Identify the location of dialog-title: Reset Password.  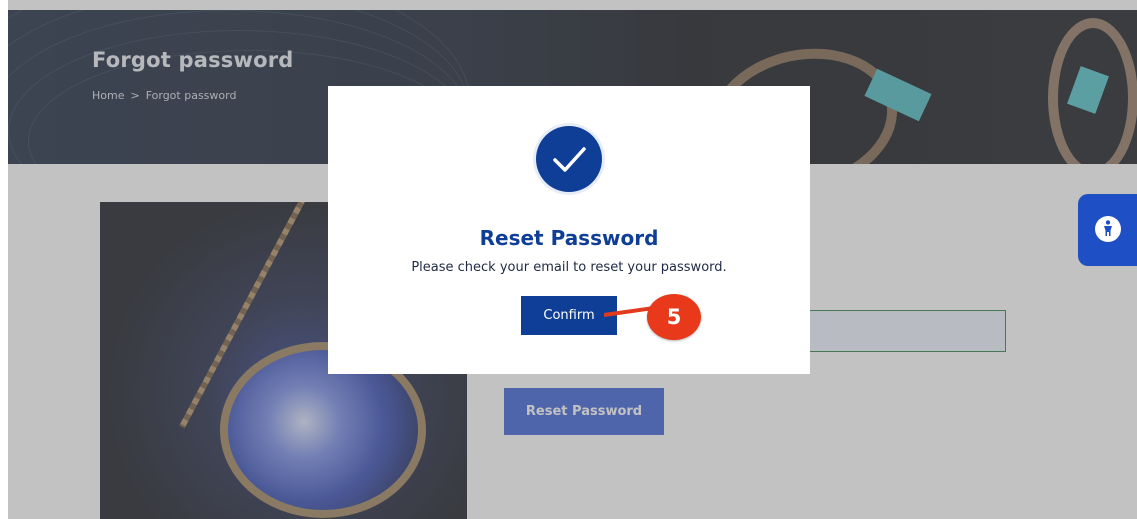
(569, 238).